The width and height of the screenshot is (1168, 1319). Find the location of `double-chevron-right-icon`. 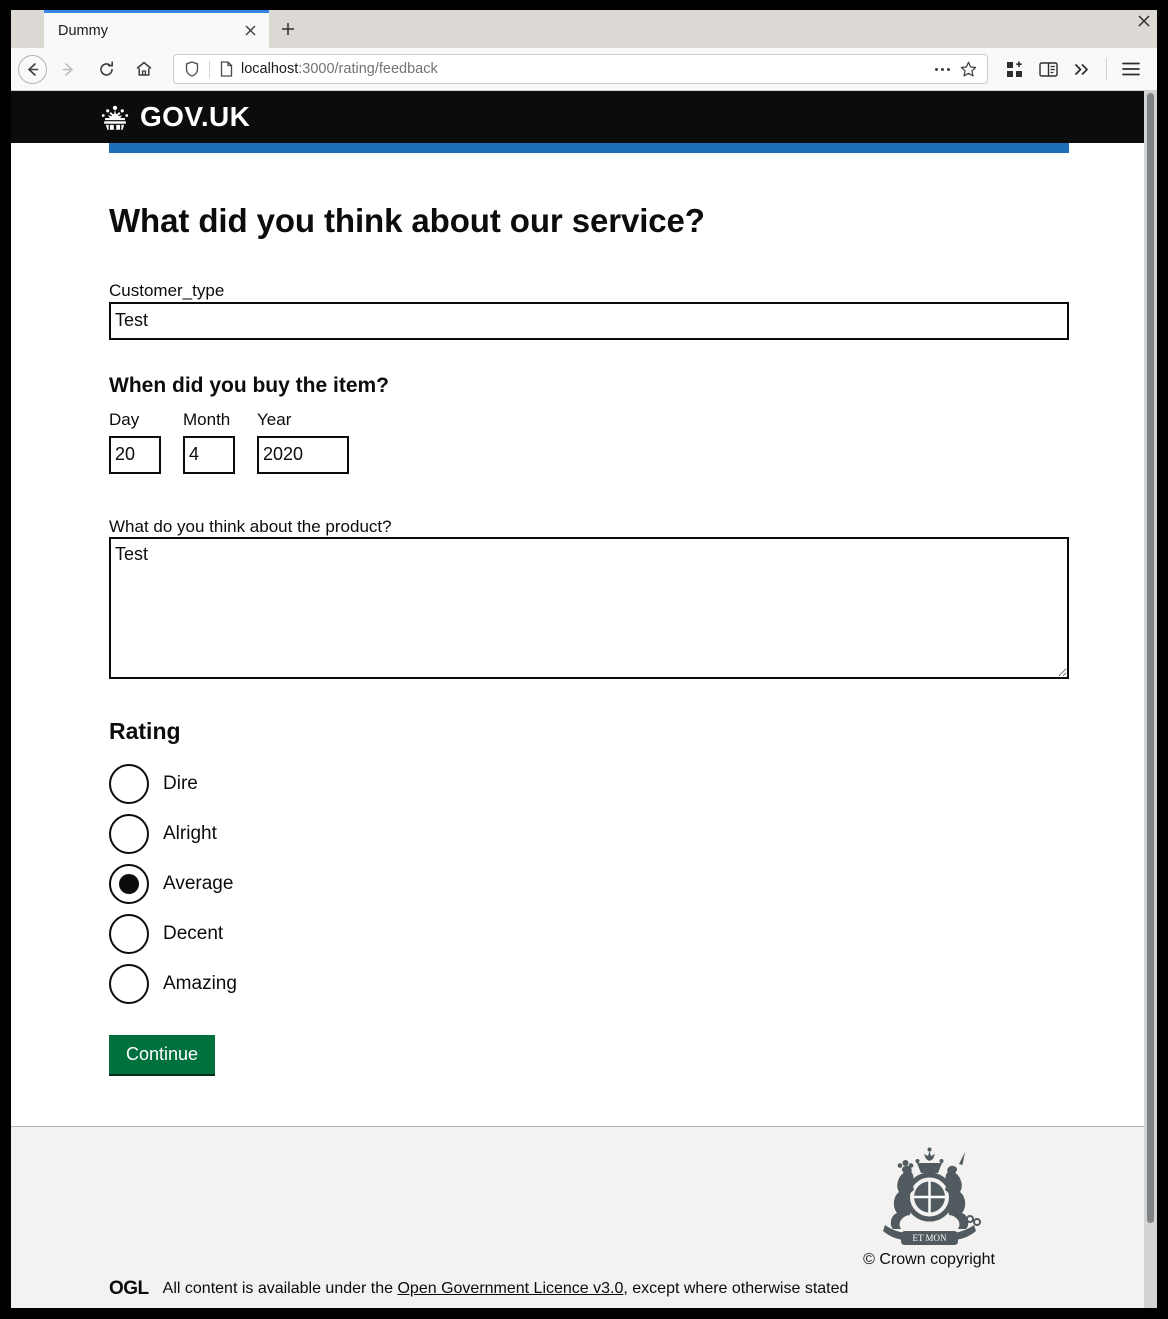

double-chevron-right-icon is located at coordinates (1082, 69).